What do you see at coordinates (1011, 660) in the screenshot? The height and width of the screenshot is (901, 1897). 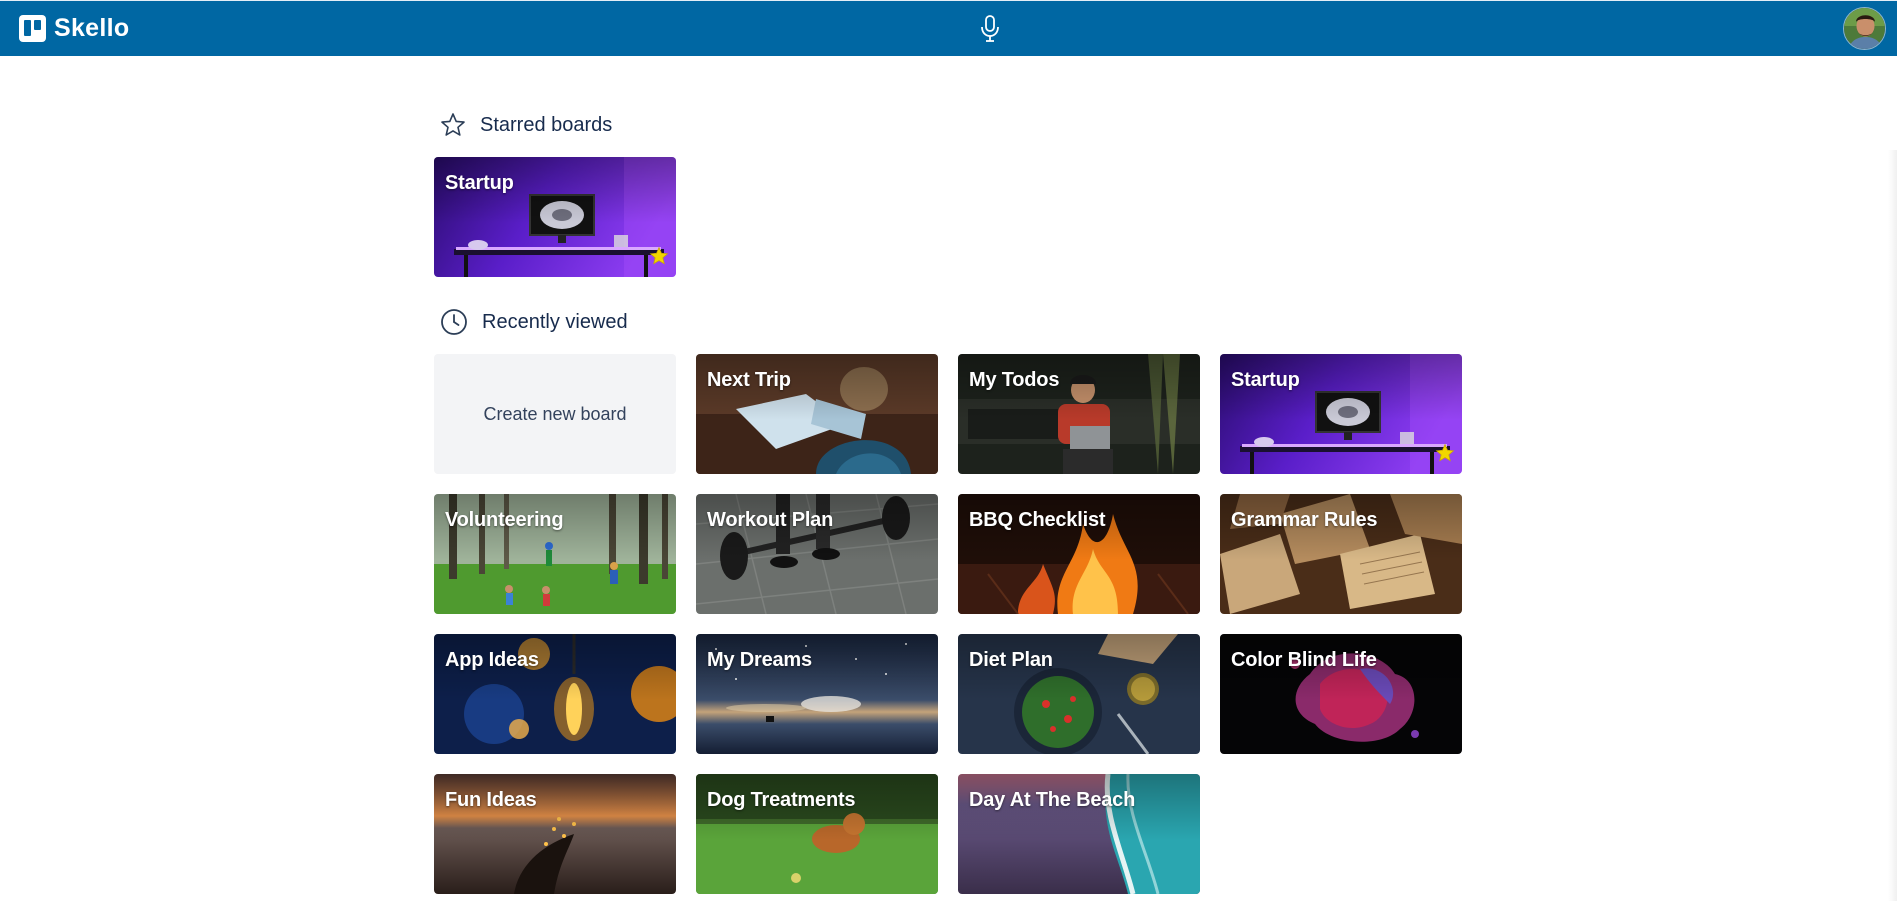 I see `board-title: Diet Plan` at bounding box center [1011, 660].